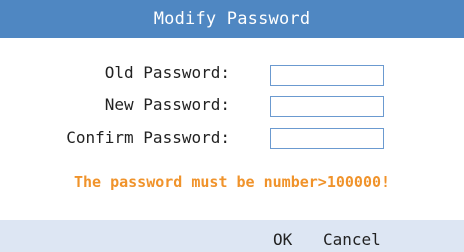 The width and height of the screenshot is (464, 252). Describe the element at coordinates (327, 106) in the screenshot. I see `new-password-field` at that location.